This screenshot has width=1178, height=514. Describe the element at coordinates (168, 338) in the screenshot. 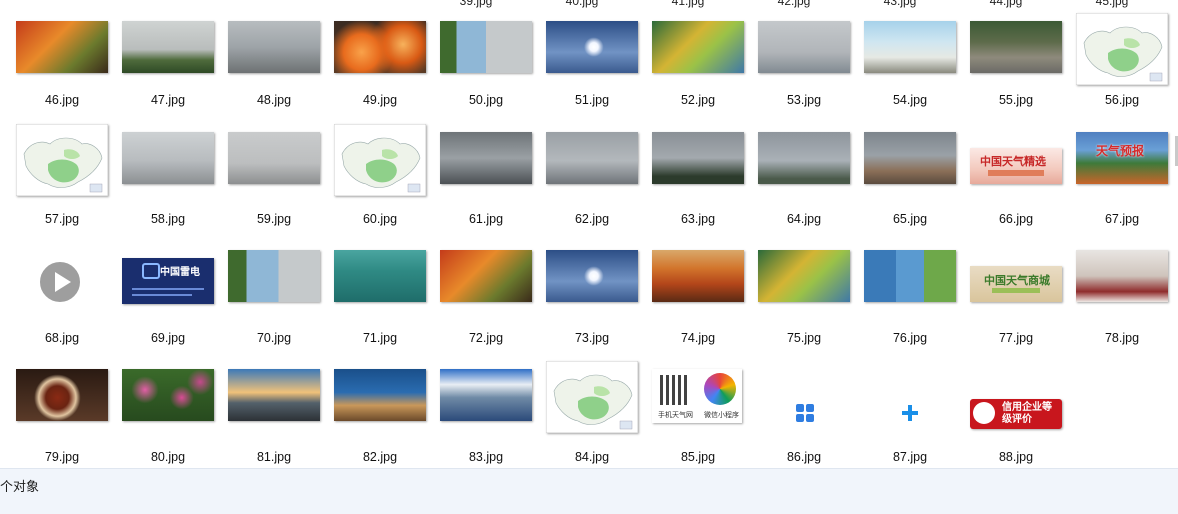

I see `file-caption: 69.jpg` at that location.